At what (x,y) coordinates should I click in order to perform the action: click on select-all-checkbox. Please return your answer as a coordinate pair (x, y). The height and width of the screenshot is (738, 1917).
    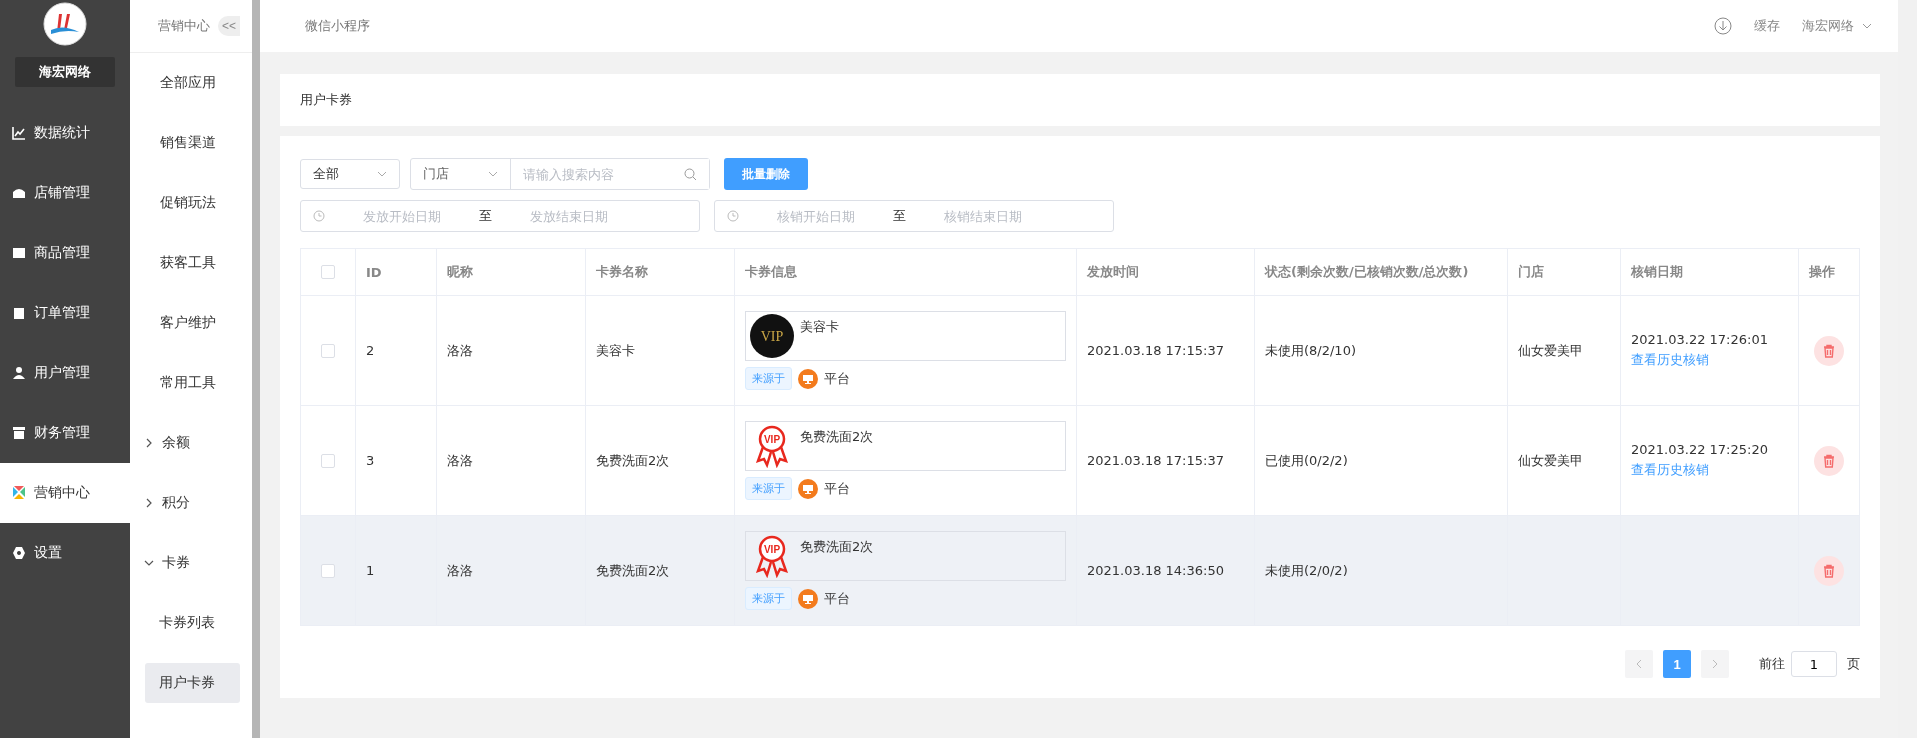
    Looking at the image, I should click on (328, 272).